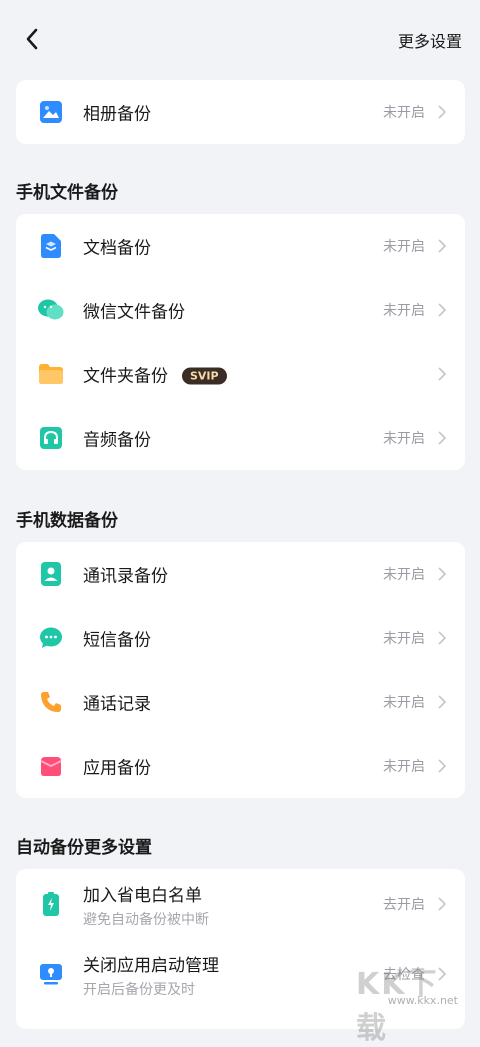 This screenshot has height=1047, width=480. What do you see at coordinates (404, 905) in the screenshot?
I see `power-whitelist-status: 去开启` at bounding box center [404, 905].